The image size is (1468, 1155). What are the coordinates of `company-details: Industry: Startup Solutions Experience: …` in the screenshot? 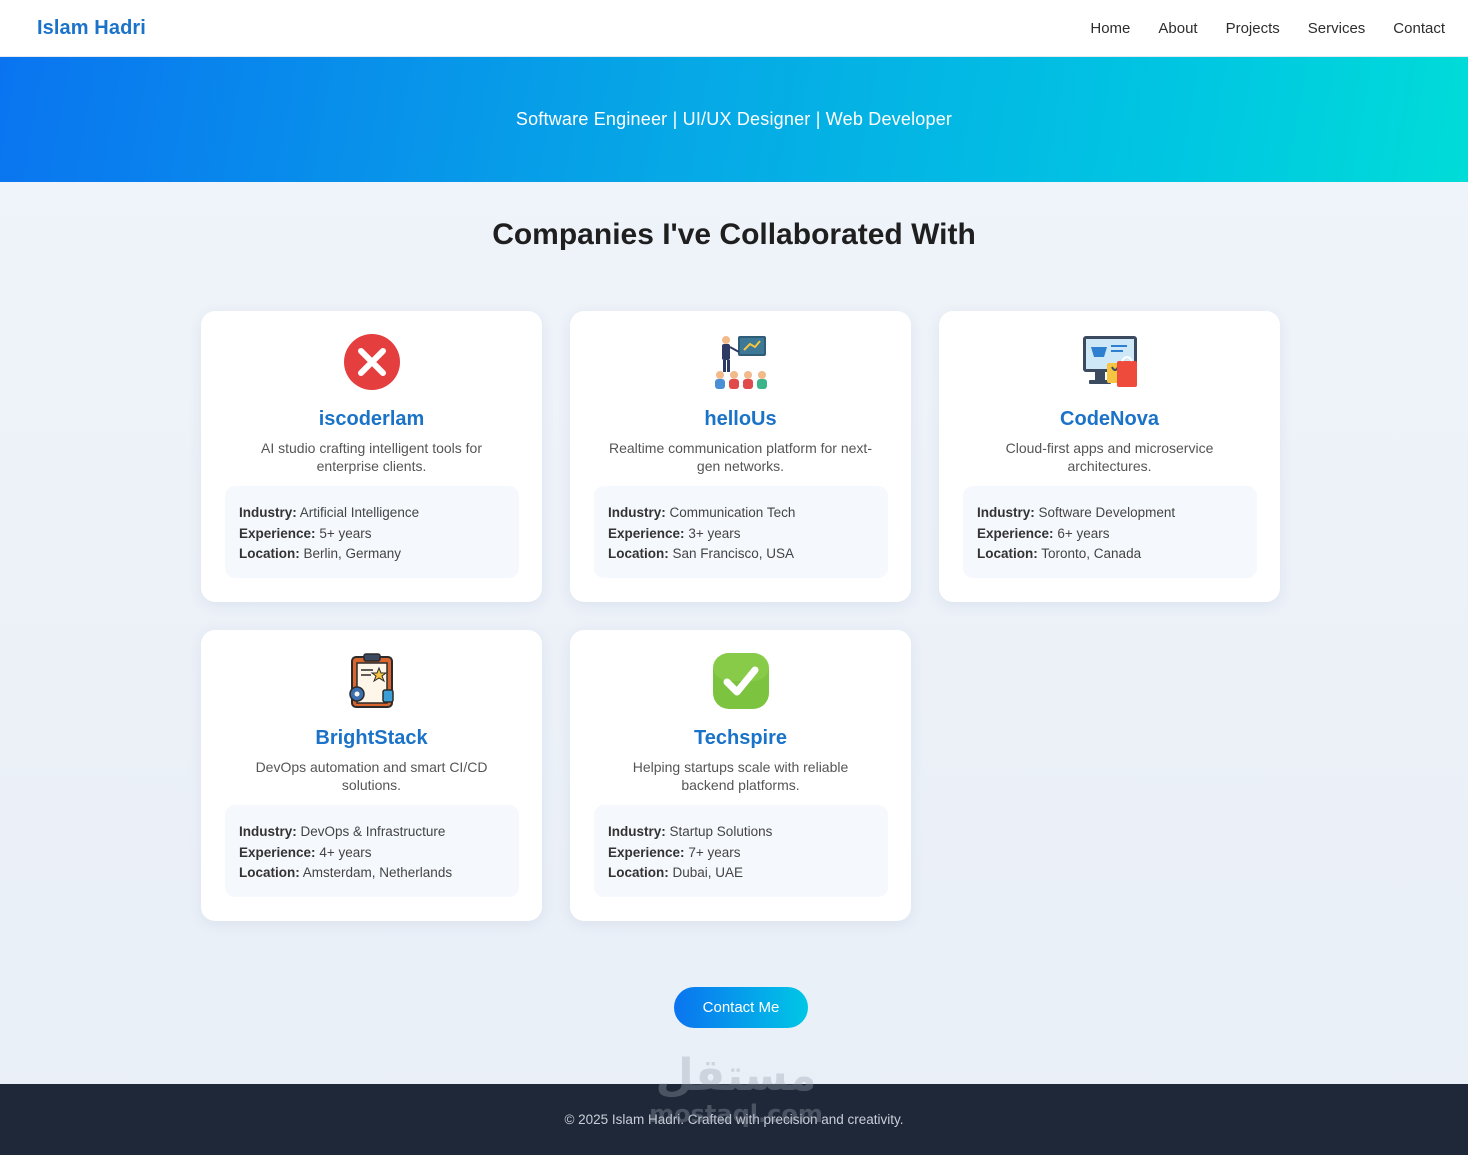 It's located at (741, 851).